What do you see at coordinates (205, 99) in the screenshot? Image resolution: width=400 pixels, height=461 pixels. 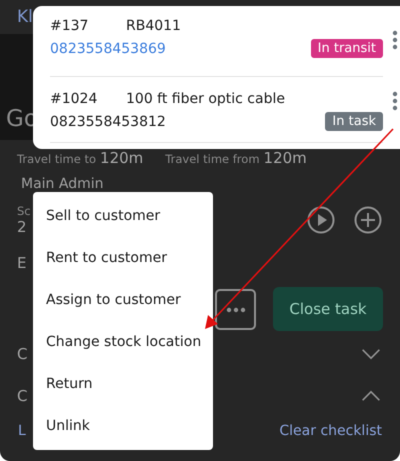 I see `item-name: 100 ft fiber optic cable` at bounding box center [205, 99].